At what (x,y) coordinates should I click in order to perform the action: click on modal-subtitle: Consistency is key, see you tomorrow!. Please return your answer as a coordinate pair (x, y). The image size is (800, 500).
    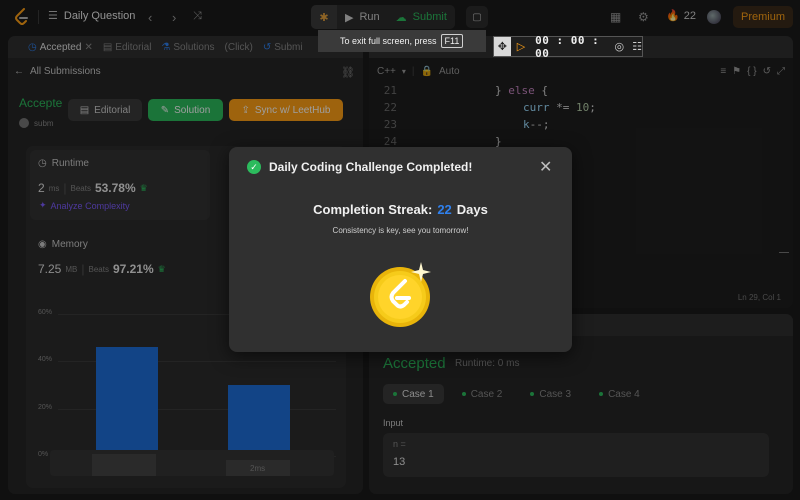
    Looking at the image, I should click on (400, 230).